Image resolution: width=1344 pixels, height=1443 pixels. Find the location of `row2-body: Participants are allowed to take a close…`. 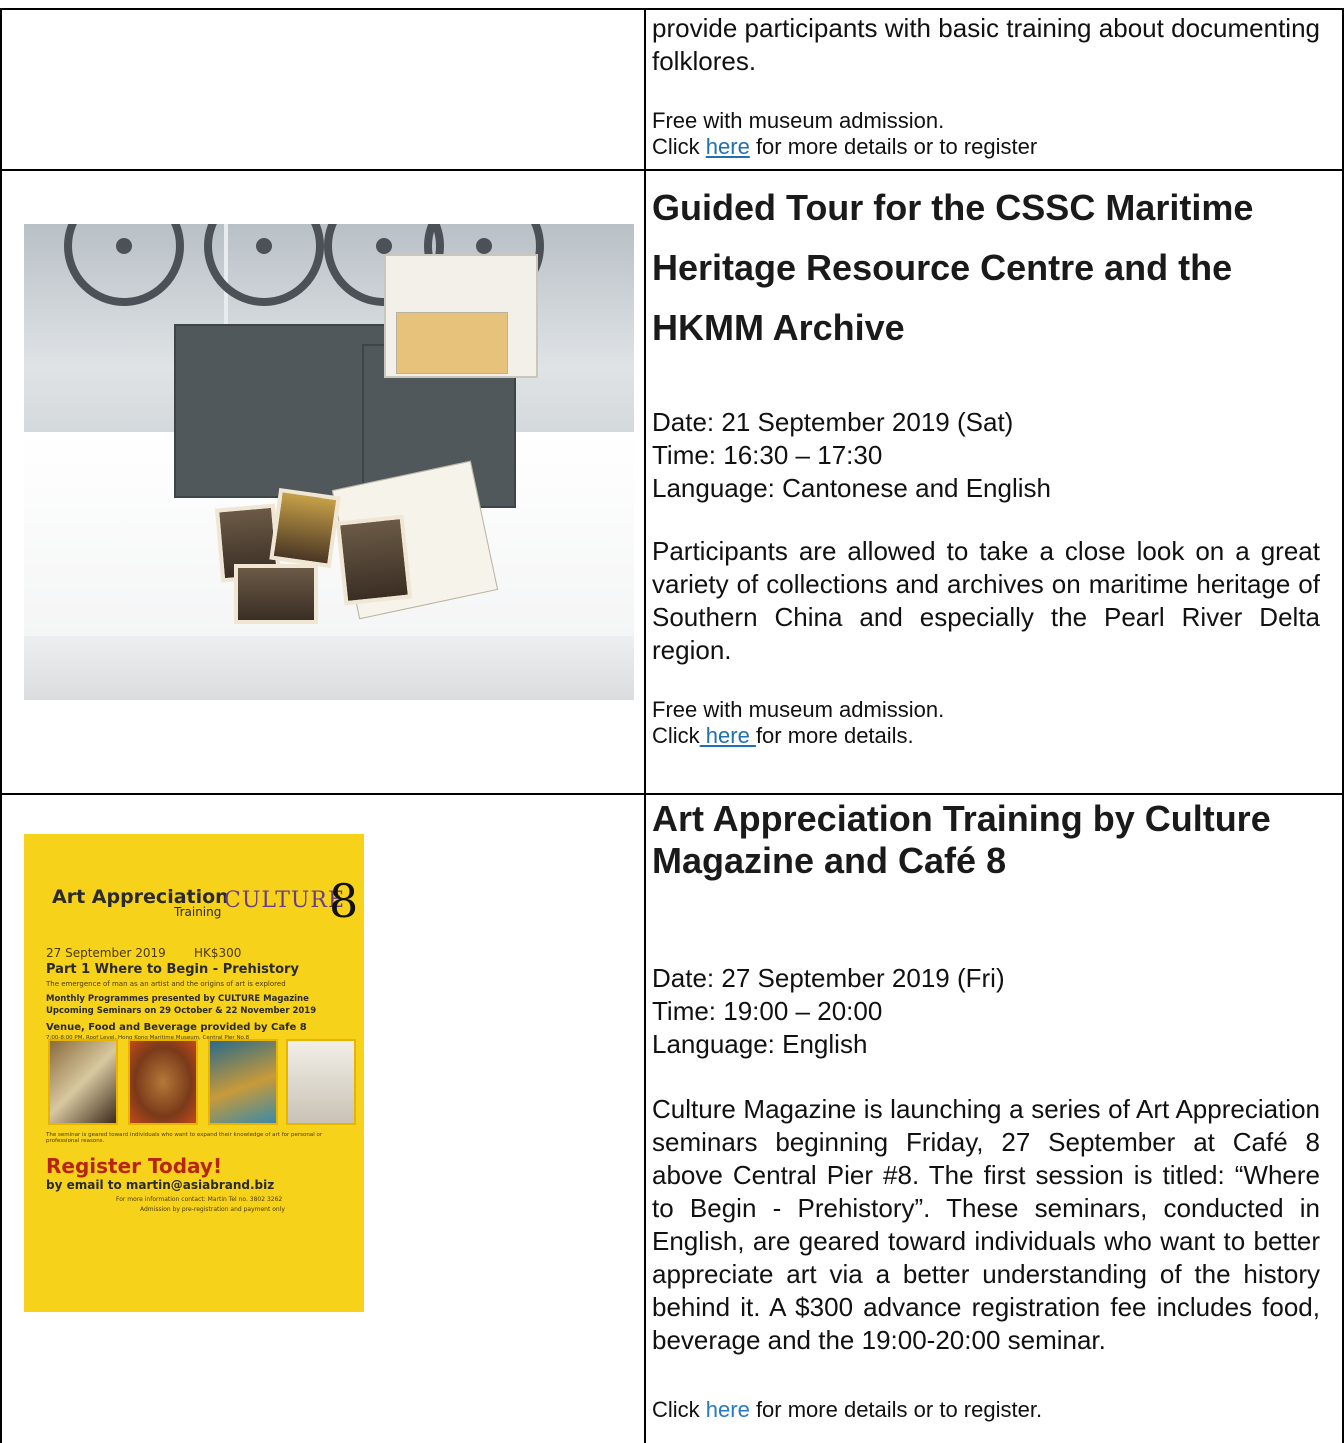

row2-body: Participants are allowed to take a close… is located at coordinates (986, 600).